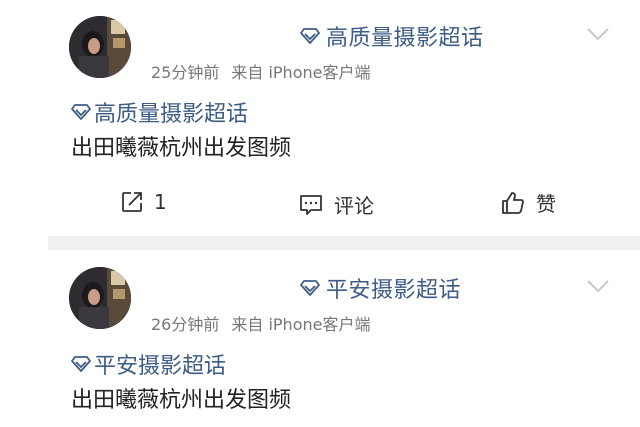 The image size is (640, 427). I want to click on comment-icon, so click(311, 204).